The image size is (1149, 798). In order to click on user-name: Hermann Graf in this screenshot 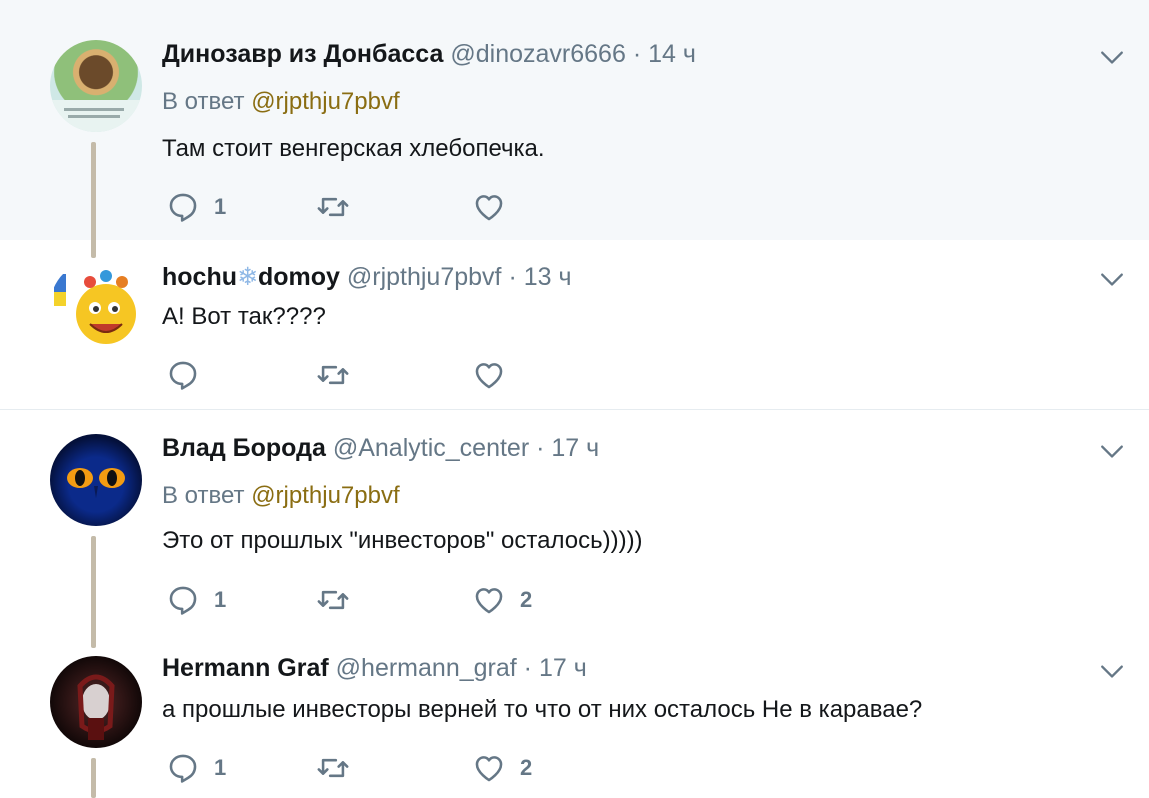, I will do `click(245, 668)`.